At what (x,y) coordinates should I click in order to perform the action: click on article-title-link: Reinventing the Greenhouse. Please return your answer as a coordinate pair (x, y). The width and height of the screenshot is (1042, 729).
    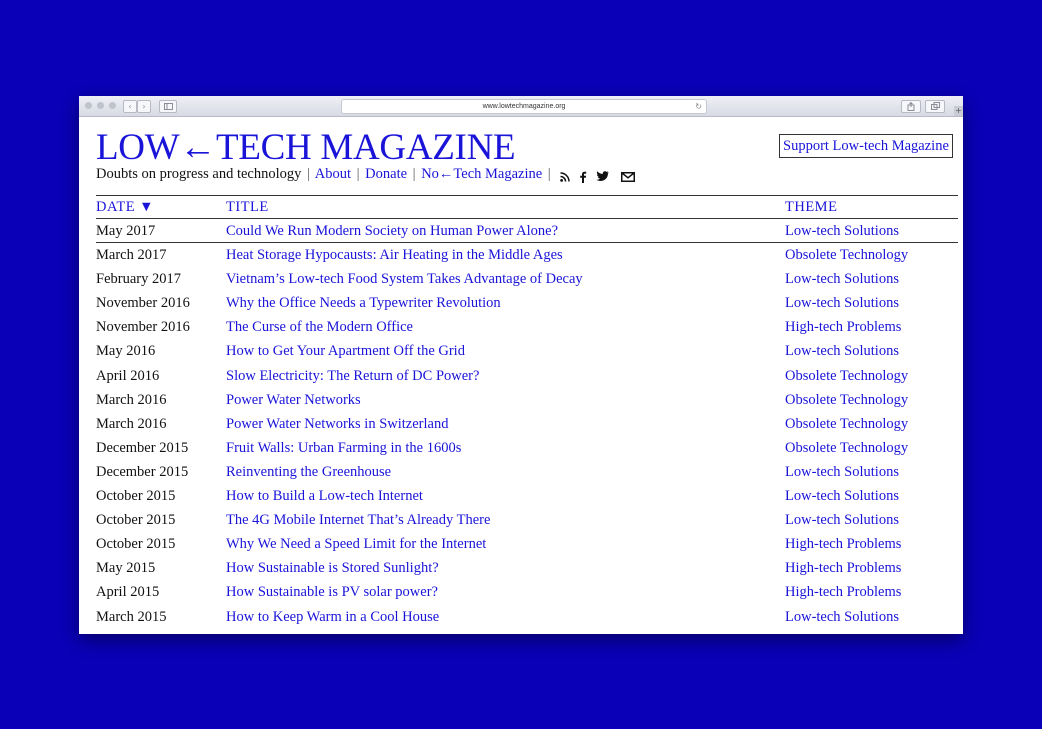
    Looking at the image, I should click on (308, 472).